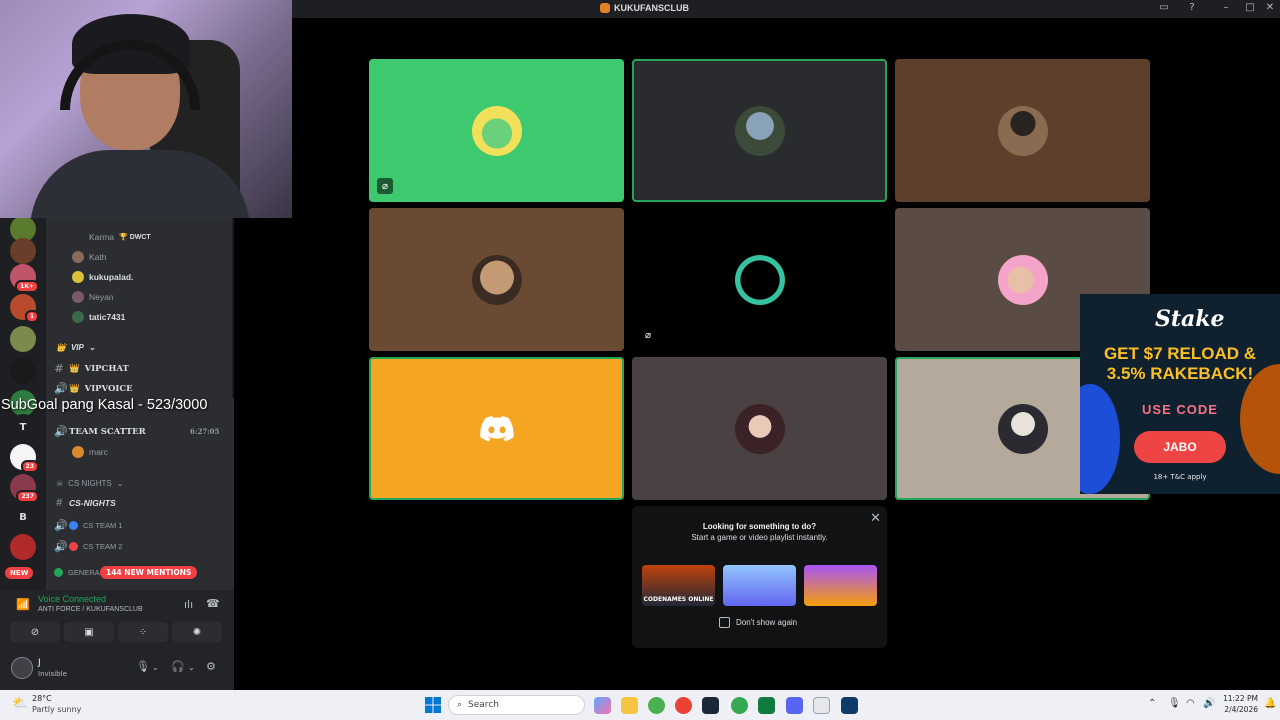 Image resolution: width=1280 pixels, height=720 pixels. I want to click on inbox-icon: ▭, so click(1164, 7).